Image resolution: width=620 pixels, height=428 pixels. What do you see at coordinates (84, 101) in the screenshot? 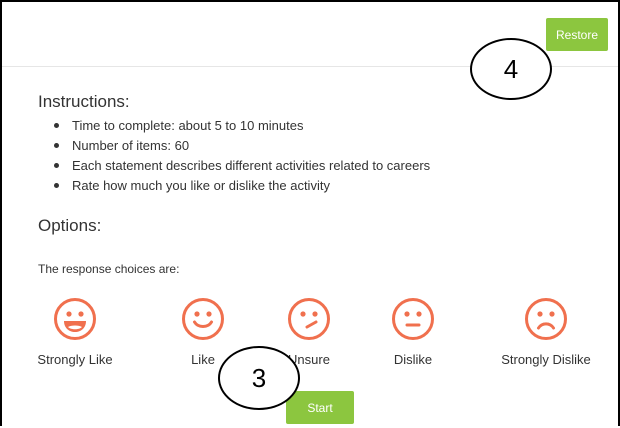
I see `instructions-heading: Instructions:` at bounding box center [84, 101].